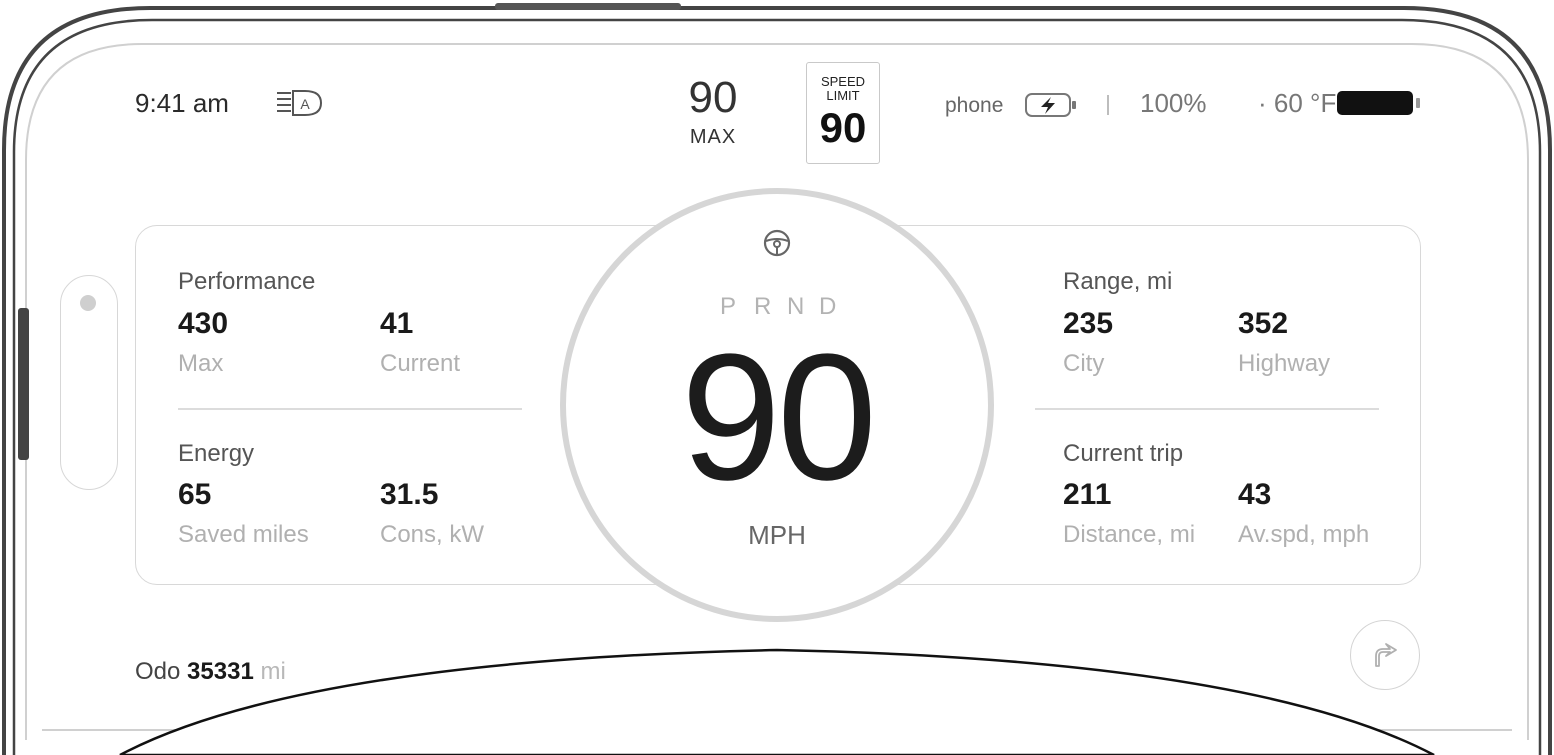 This screenshot has width=1554, height=755. Describe the element at coordinates (1304, 534) in the screenshot. I see `trip-avg-speed-label: Av.spd, mph` at that location.